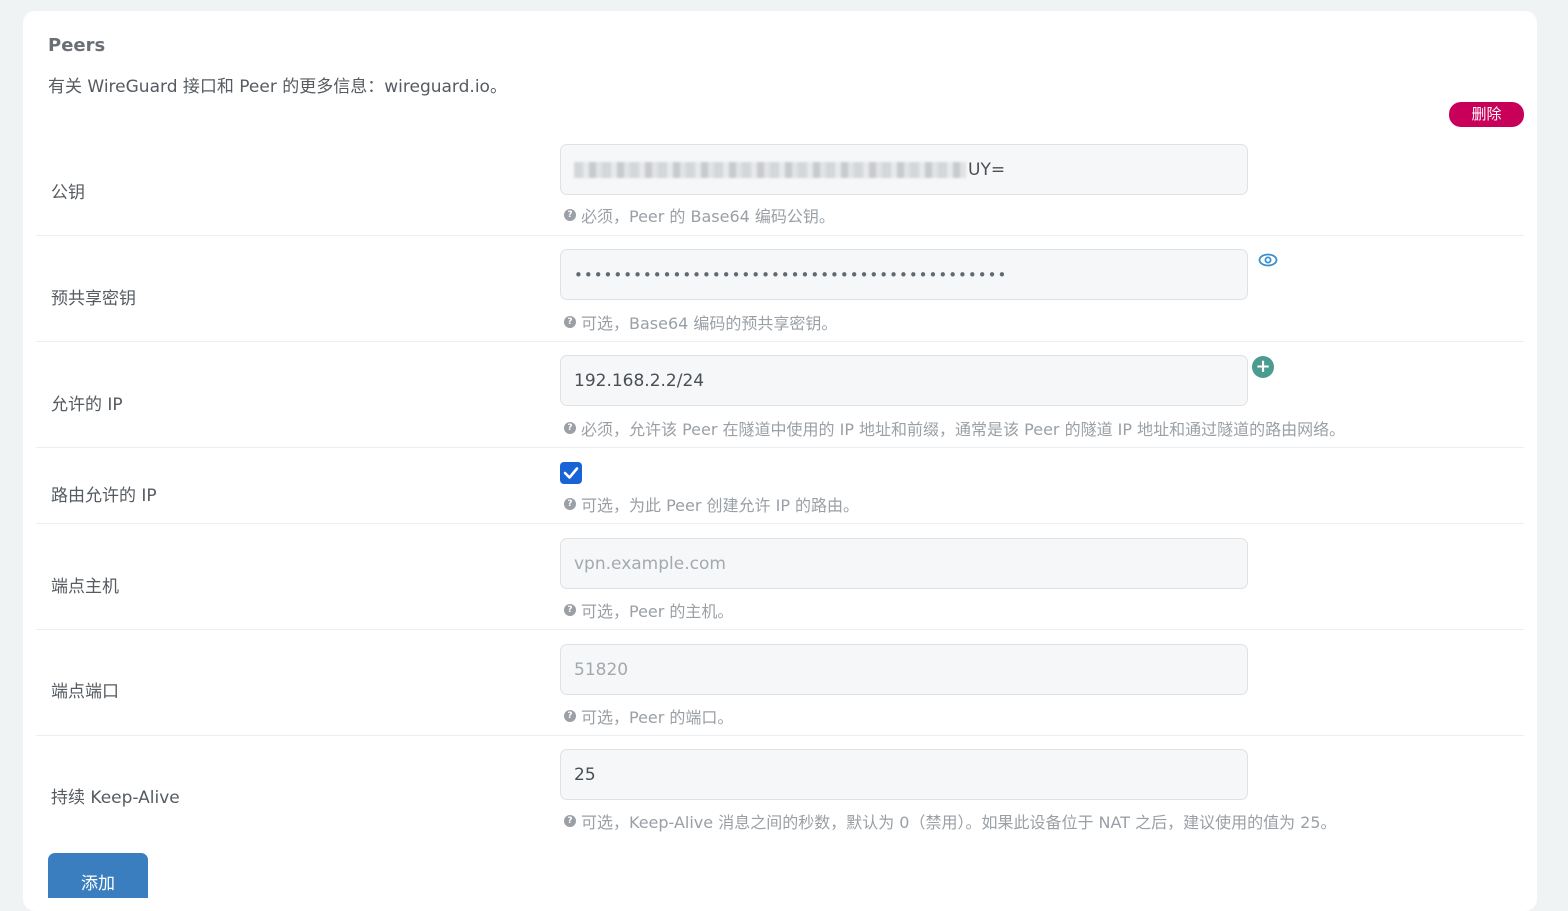 This screenshot has width=1568, height=911. Describe the element at coordinates (85, 692) in the screenshot. I see `endpoint-port-label: 端点端口` at that location.